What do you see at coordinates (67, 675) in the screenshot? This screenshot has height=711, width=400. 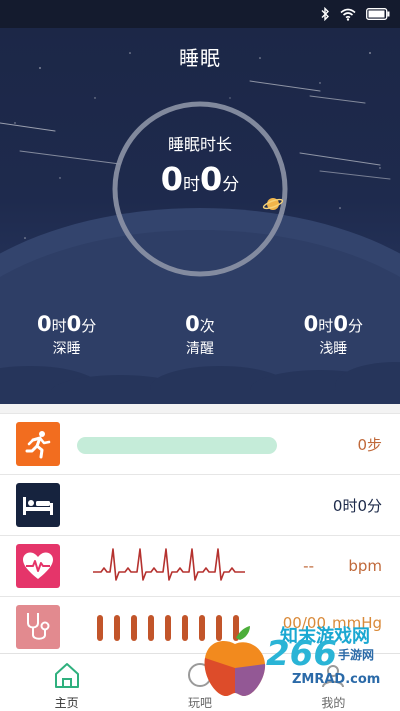 I see `home-icon` at bounding box center [67, 675].